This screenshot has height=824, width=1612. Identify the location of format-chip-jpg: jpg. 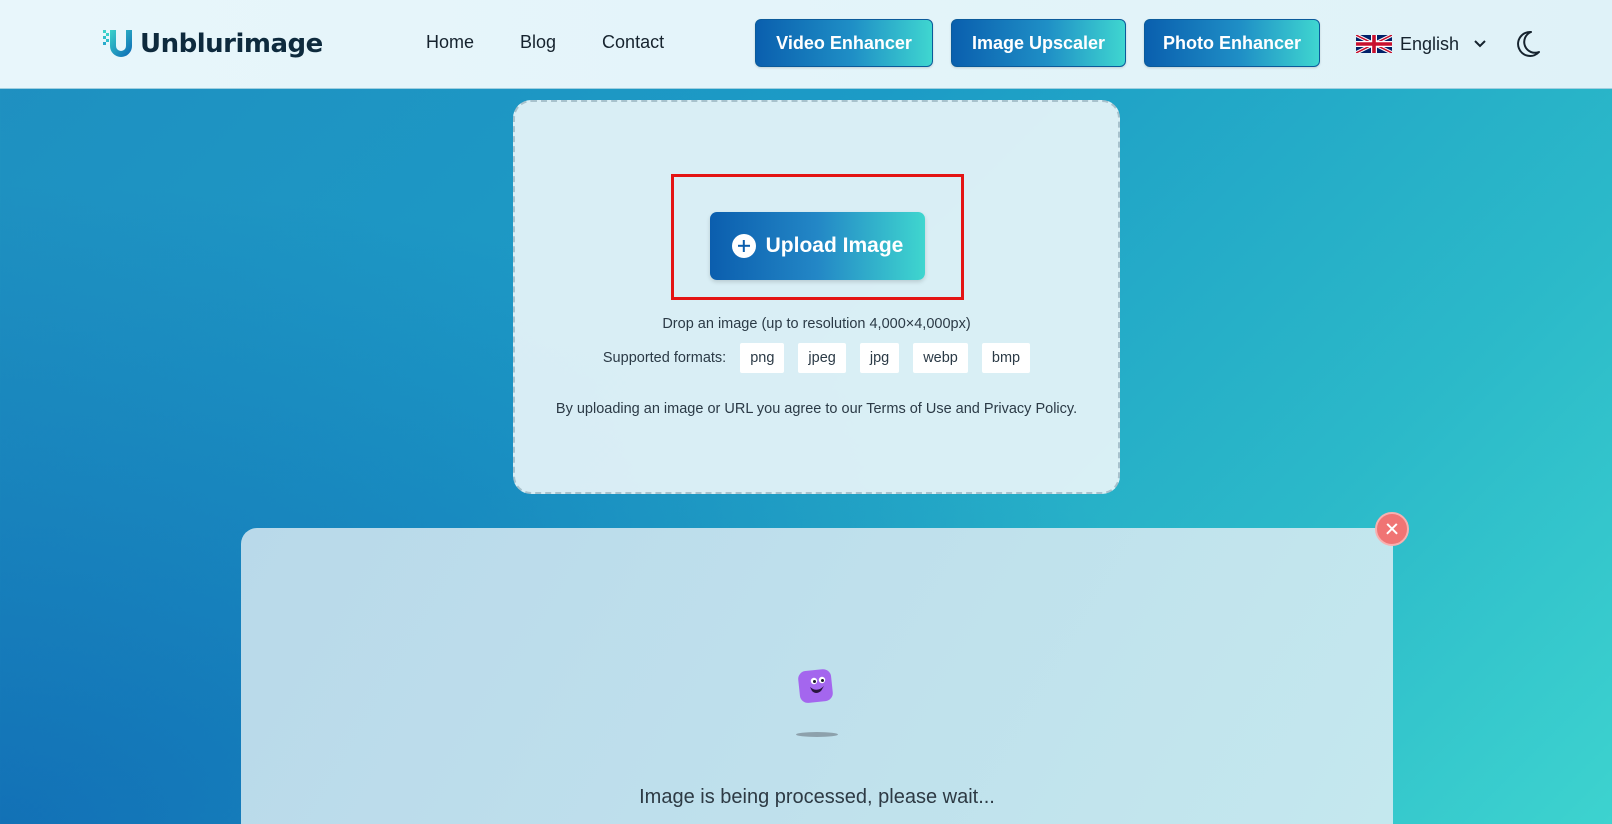
(879, 358).